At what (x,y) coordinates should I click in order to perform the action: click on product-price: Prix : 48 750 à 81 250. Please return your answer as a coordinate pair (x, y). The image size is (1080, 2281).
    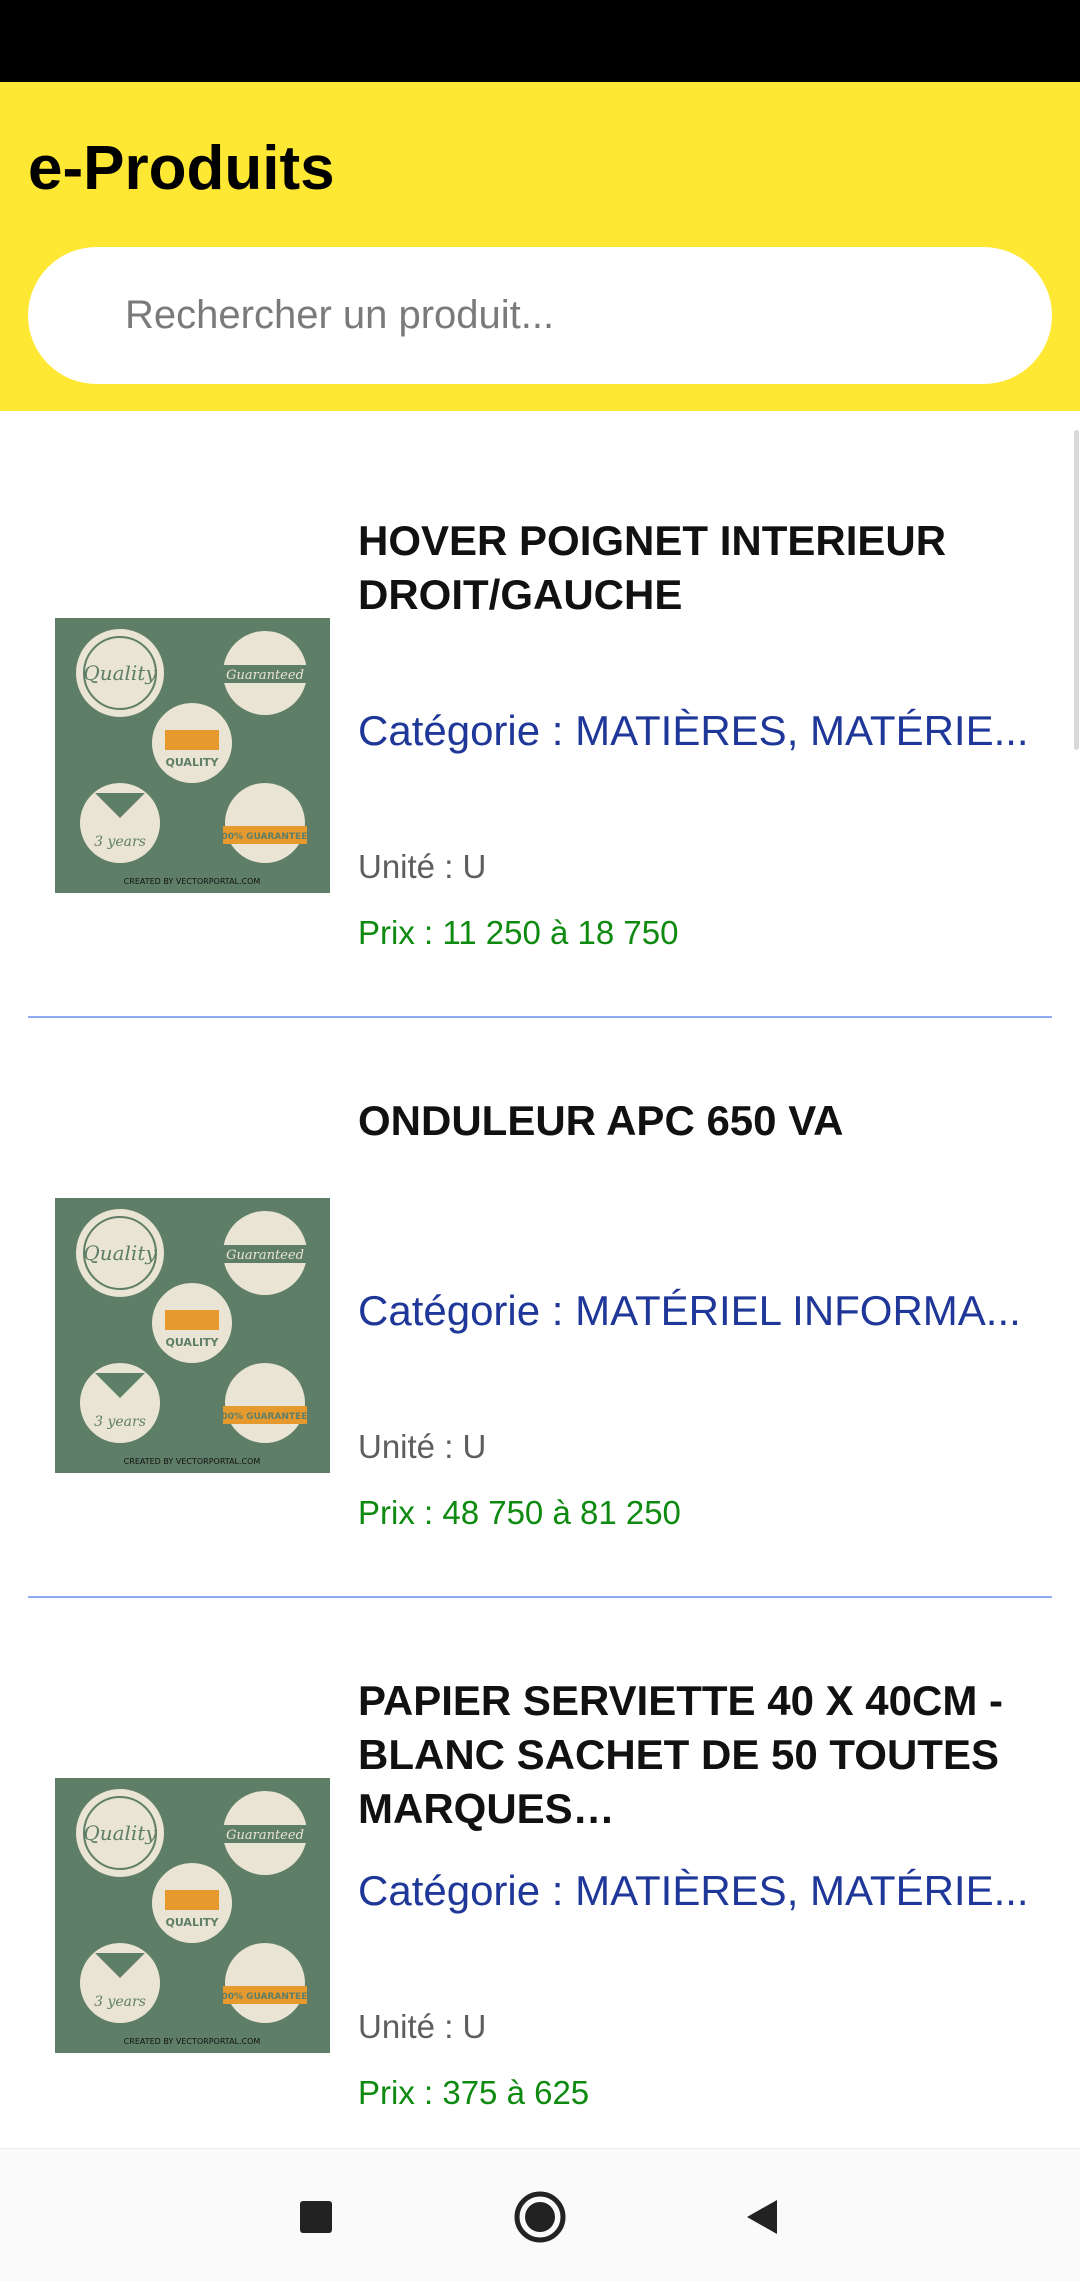
    Looking at the image, I should click on (519, 1512).